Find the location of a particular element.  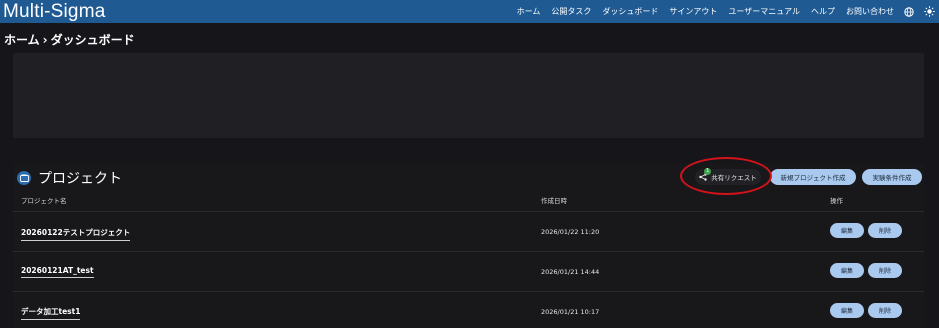

project-created-date: 2026/01/22 11:20 is located at coordinates (570, 232).